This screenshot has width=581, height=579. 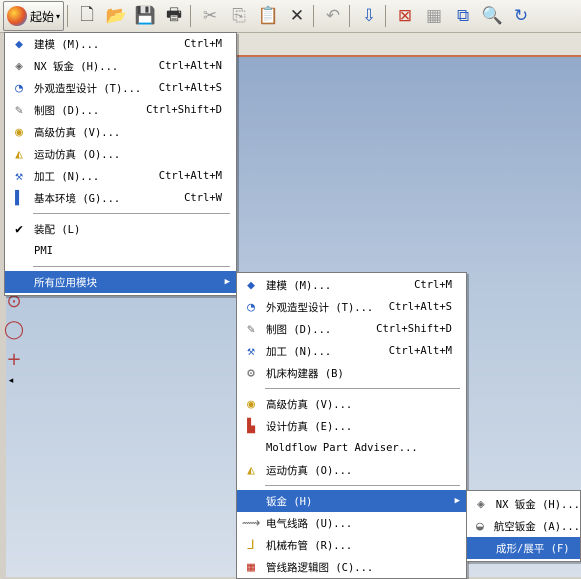 What do you see at coordinates (251, 373) in the screenshot?
I see `machine-tool-builder-icon: ⚙` at bounding box center [251, 373].